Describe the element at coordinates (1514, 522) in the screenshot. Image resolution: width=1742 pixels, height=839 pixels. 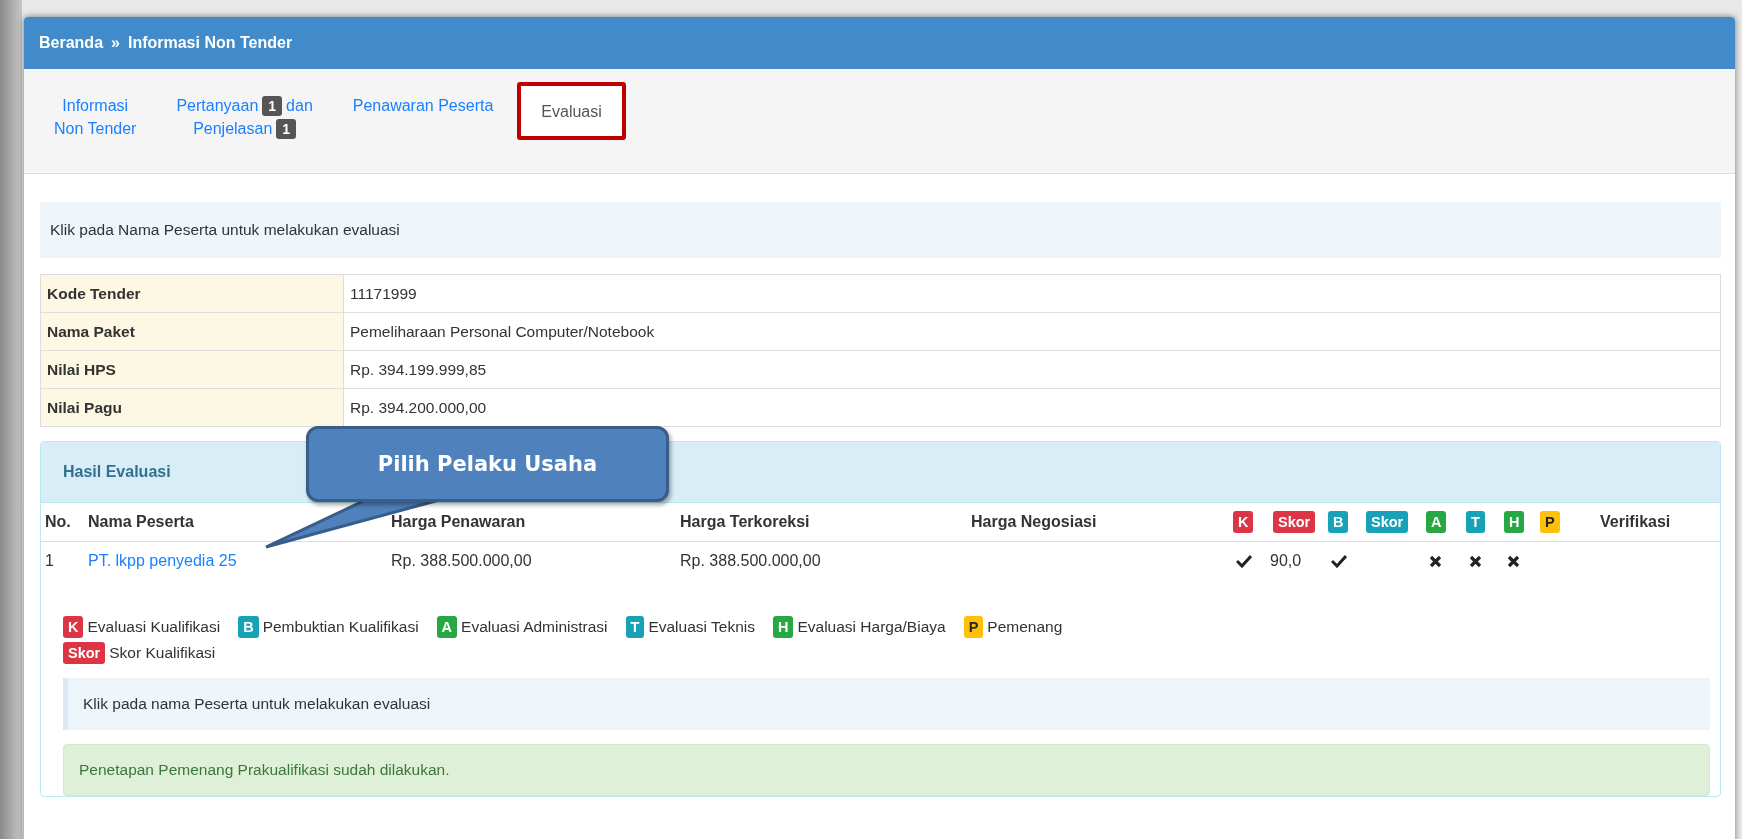
I see `column-badge: H` at that location.